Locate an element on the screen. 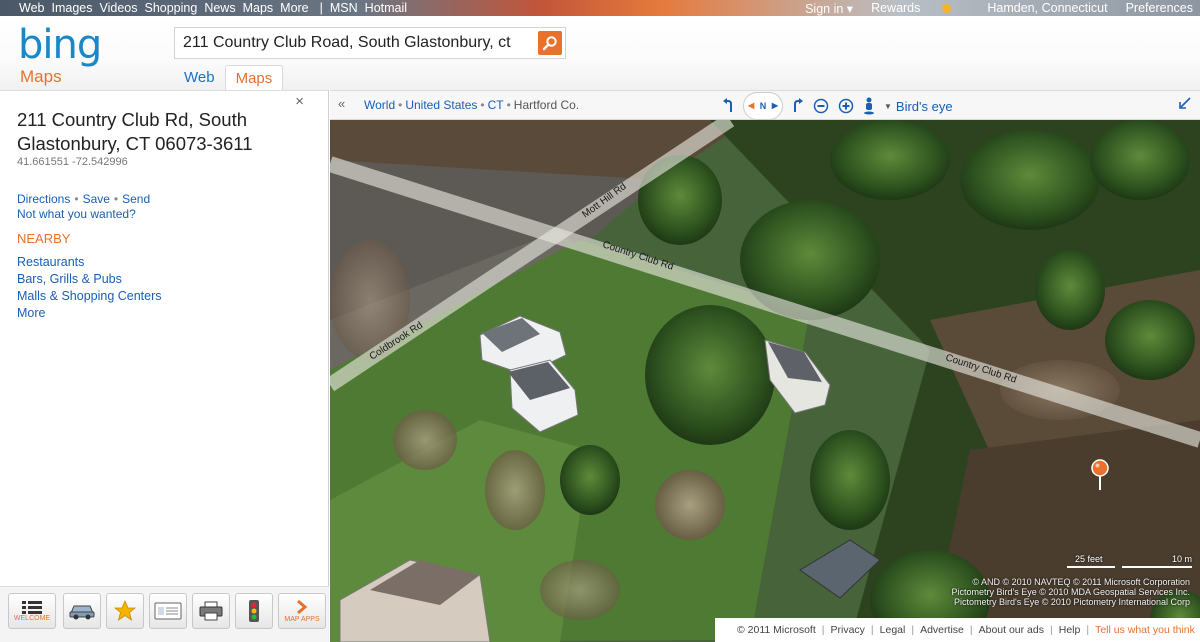 This screenshot has width=1200, height=642. search-tabs: Web Maps is located at coordinates (229, 77).